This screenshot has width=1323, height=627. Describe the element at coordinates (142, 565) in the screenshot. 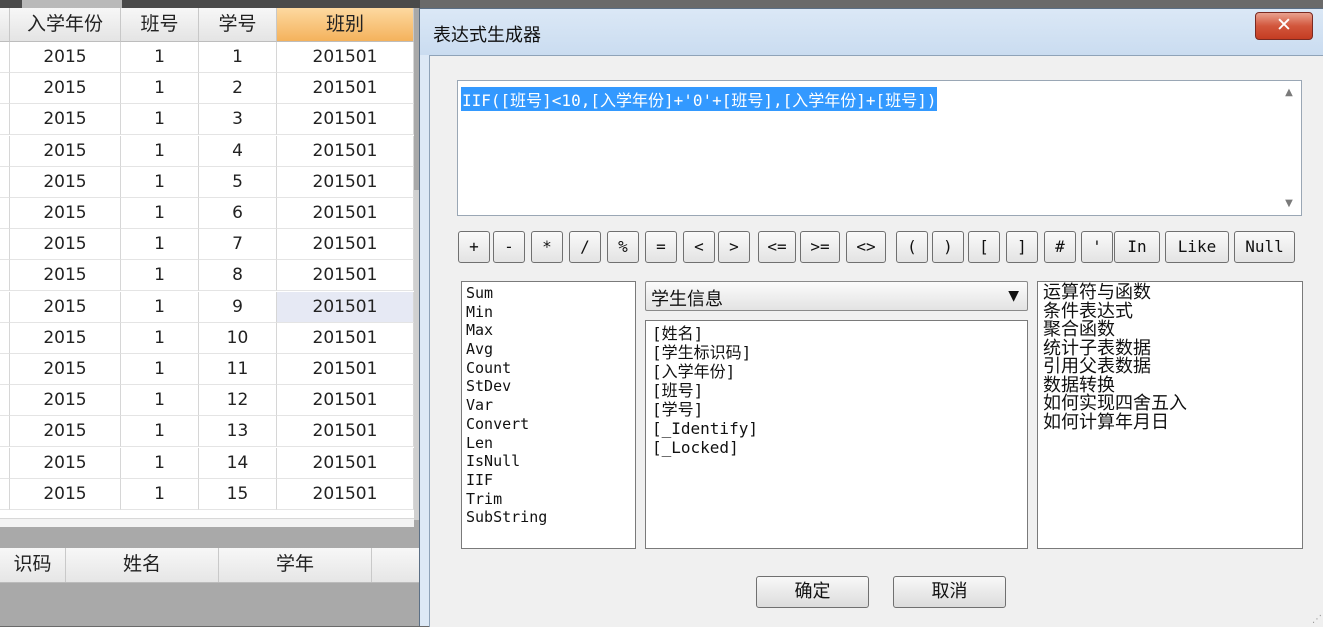

I see `sub-grid-header-name: 姓名` at that location.